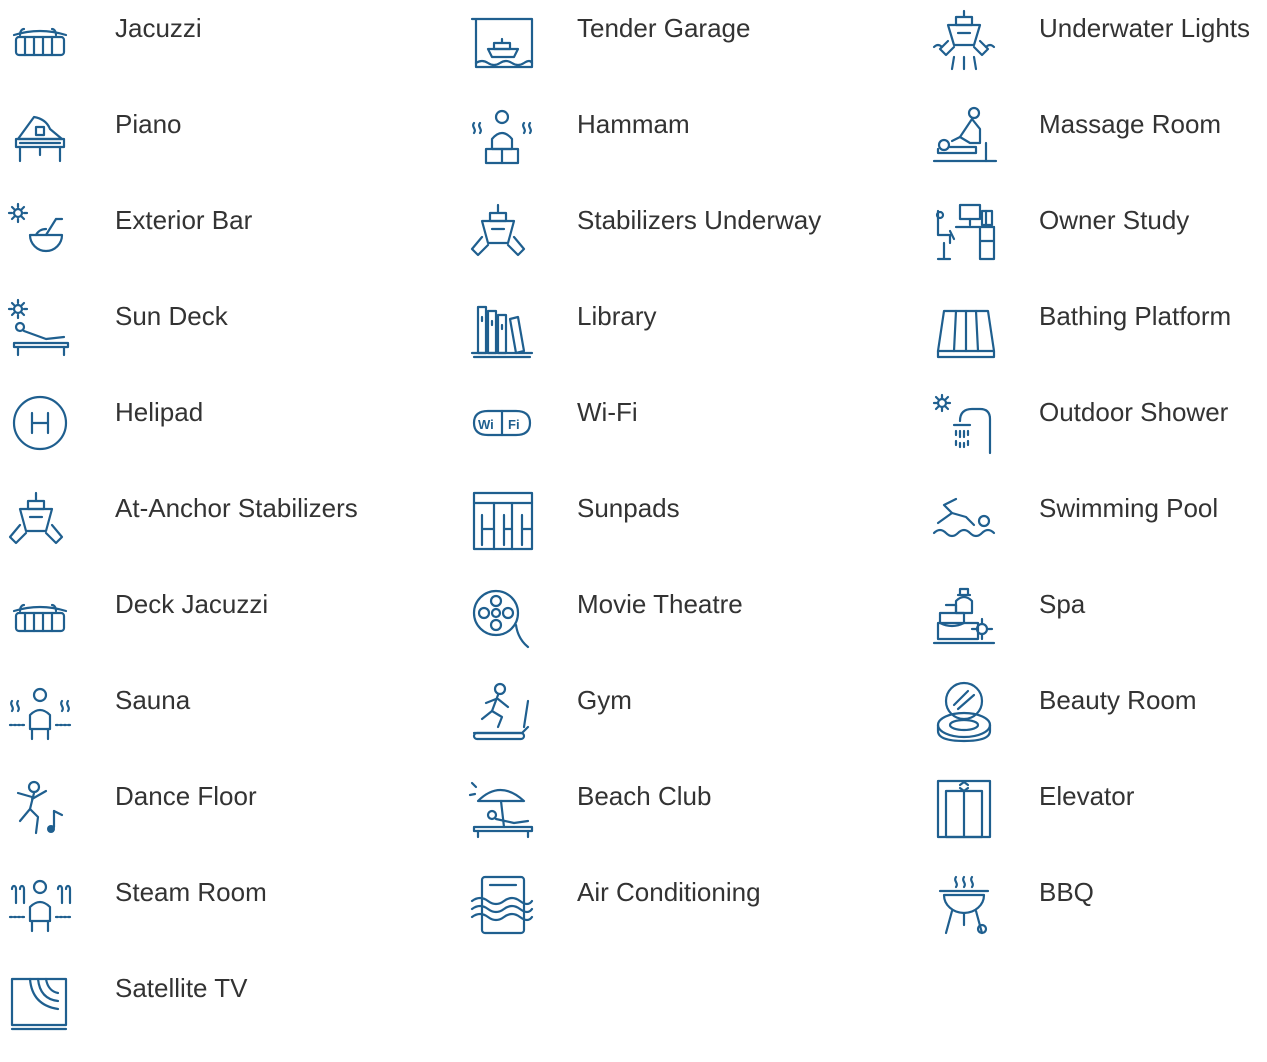 Image resolution: width=1267 pixels, height=1062 pixels. I want to click on amenity-item: Tender Garage, so click(668, 54).